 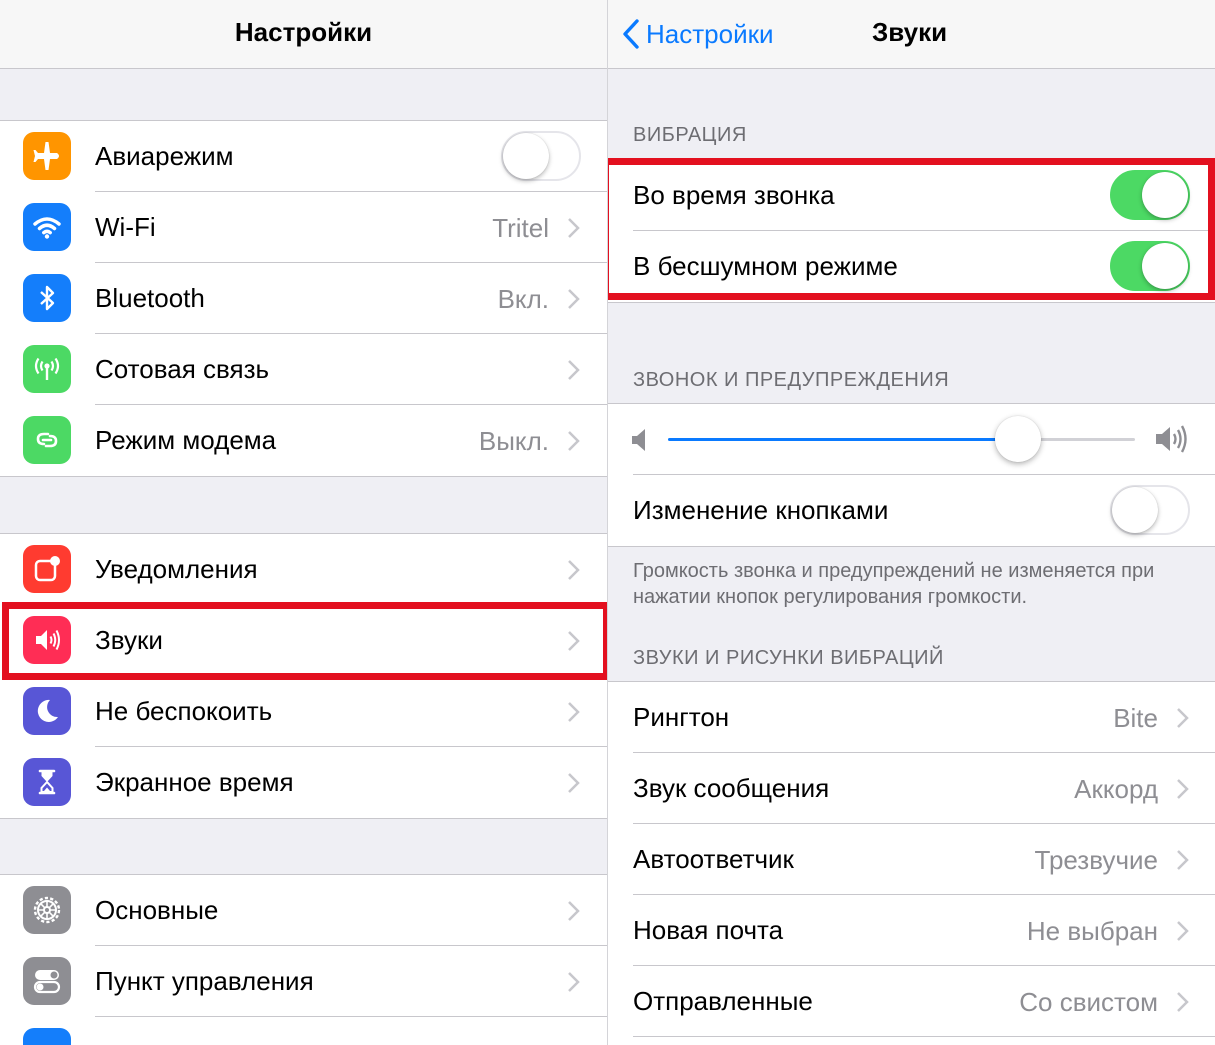 I want to click on settings-row-hotspot: Режим модема Выкл., so click(x=303, y=440).